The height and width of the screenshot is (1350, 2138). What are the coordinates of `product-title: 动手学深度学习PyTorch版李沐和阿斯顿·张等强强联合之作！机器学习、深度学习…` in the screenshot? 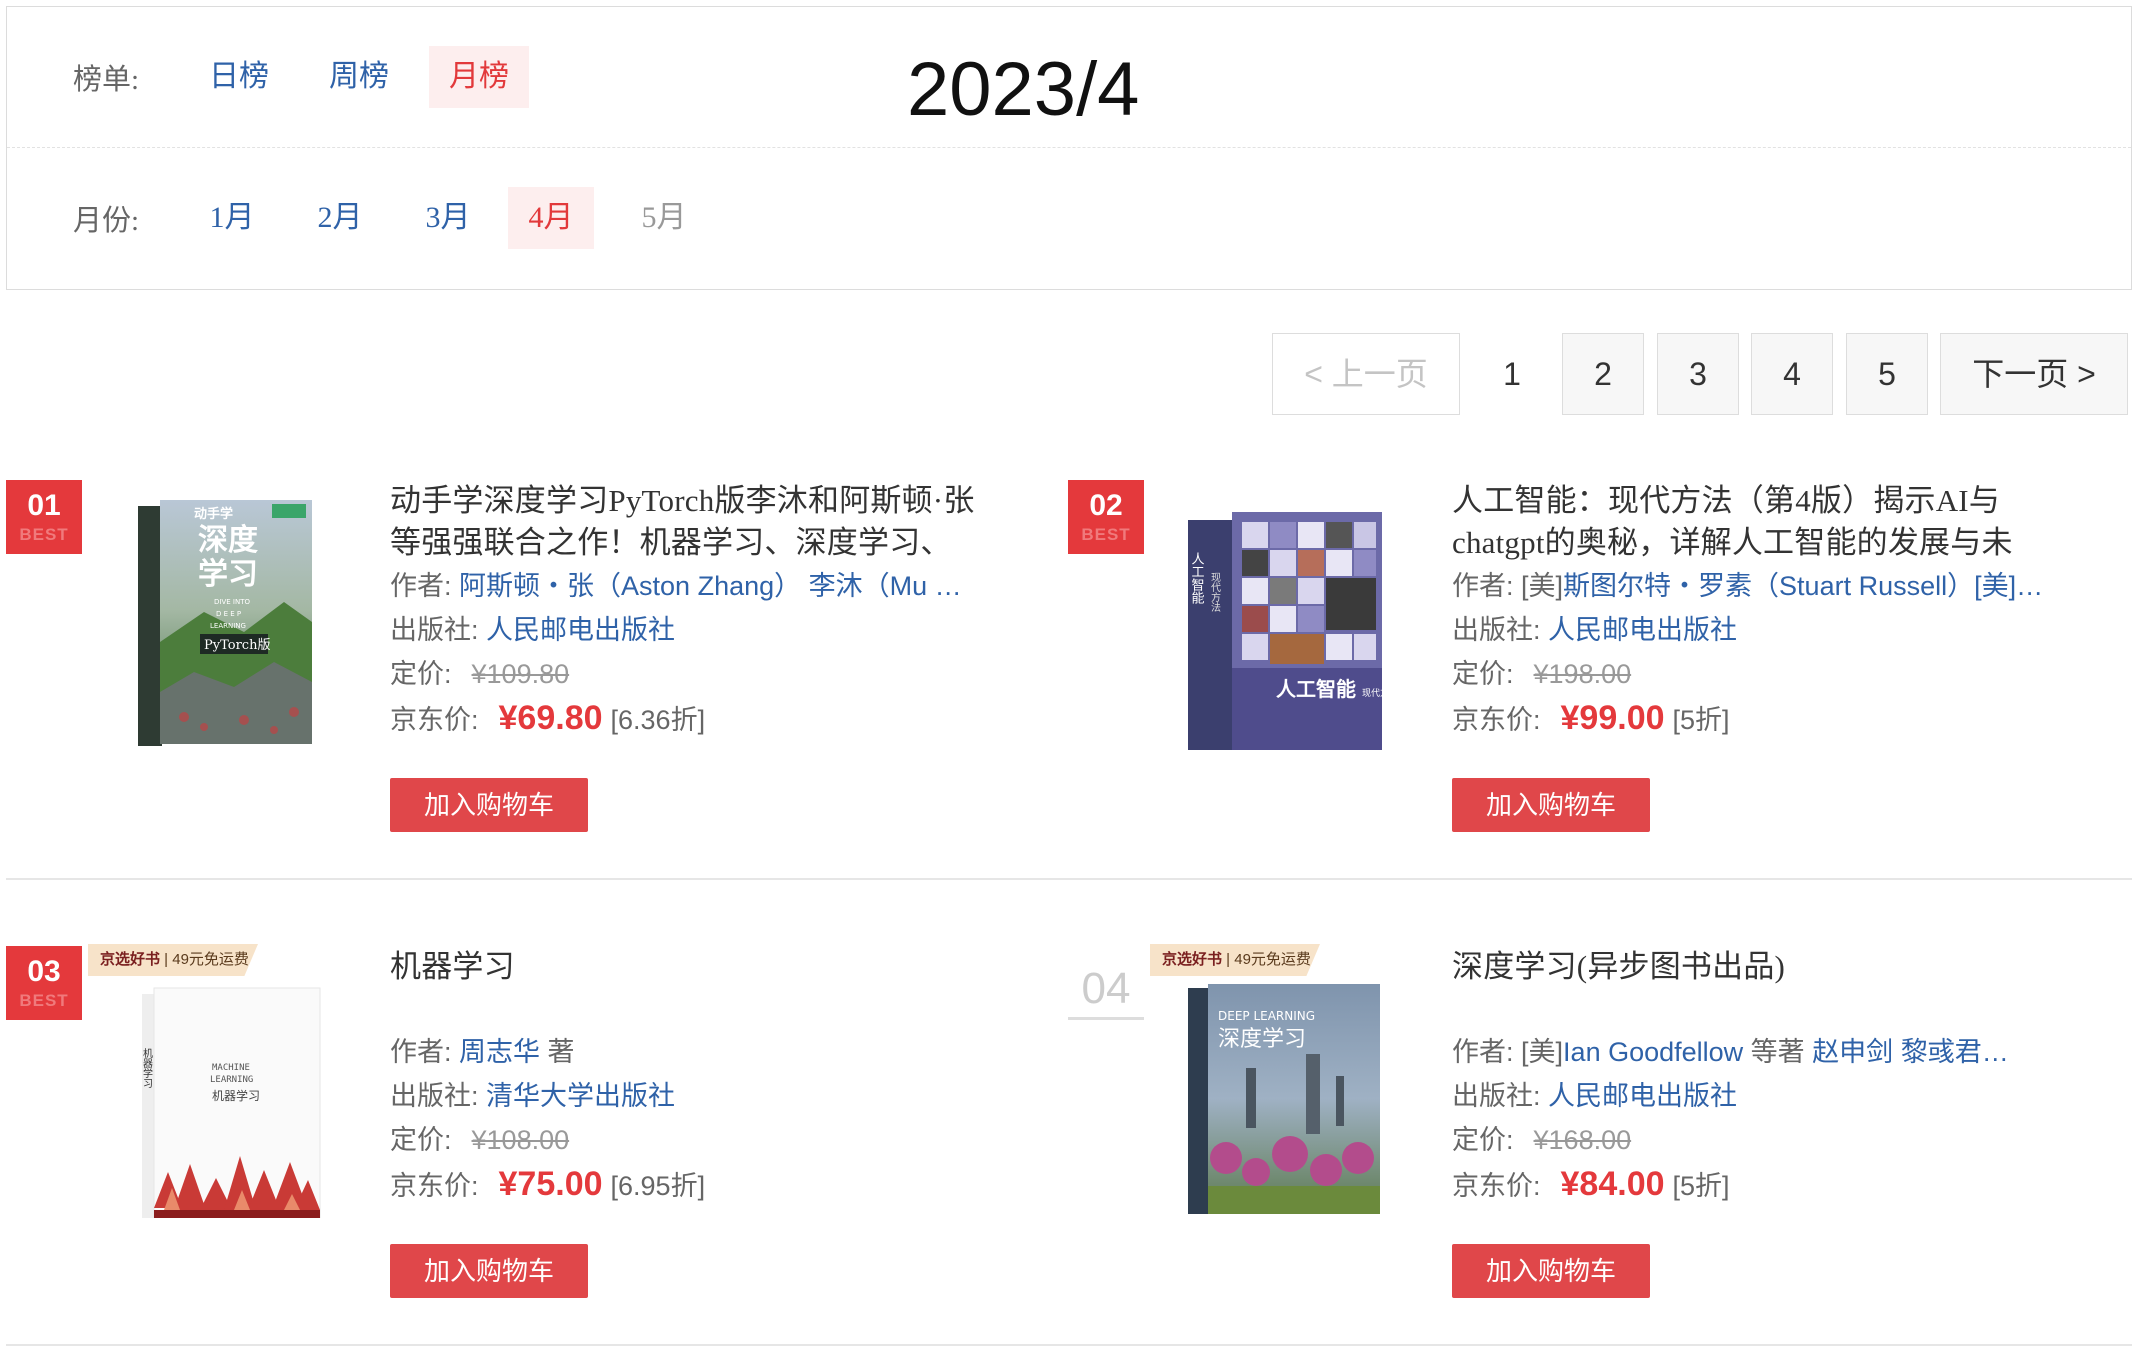 It's located at (695, 522).